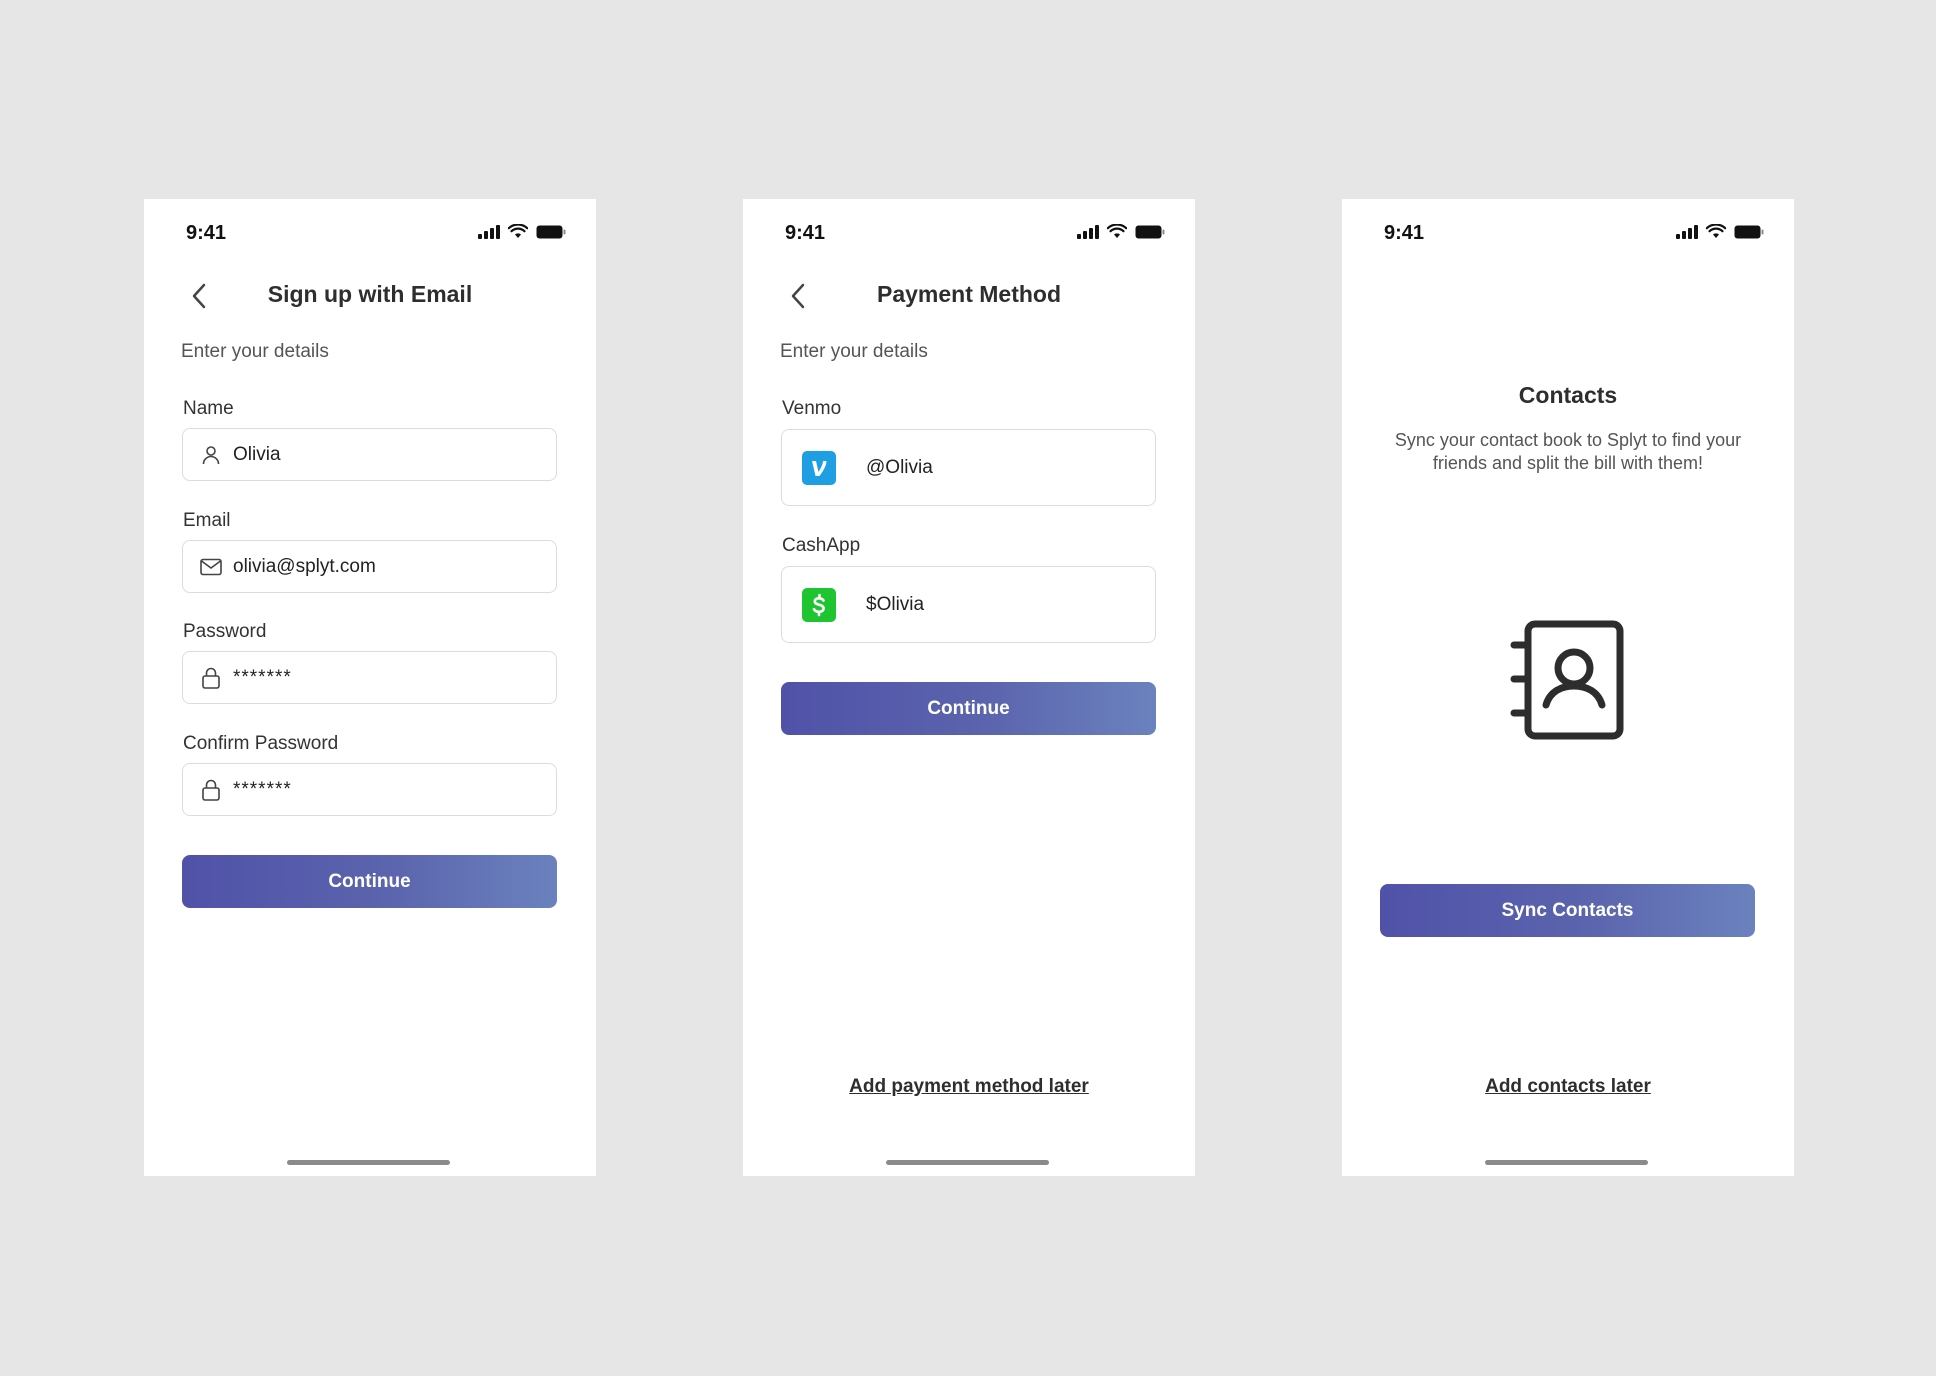 This screenshot has height=1376, width=1936. What do you see at coordinates (812, 408) in the screenshot?
I see `venmo-label: Venmo` at bounding box center [812, 408].